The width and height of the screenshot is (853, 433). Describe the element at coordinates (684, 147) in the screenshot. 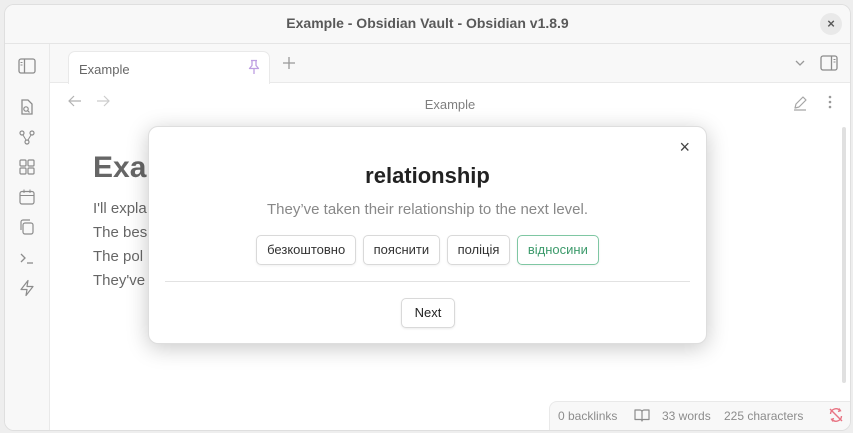

I see `modal-close-button: ×` at that location.